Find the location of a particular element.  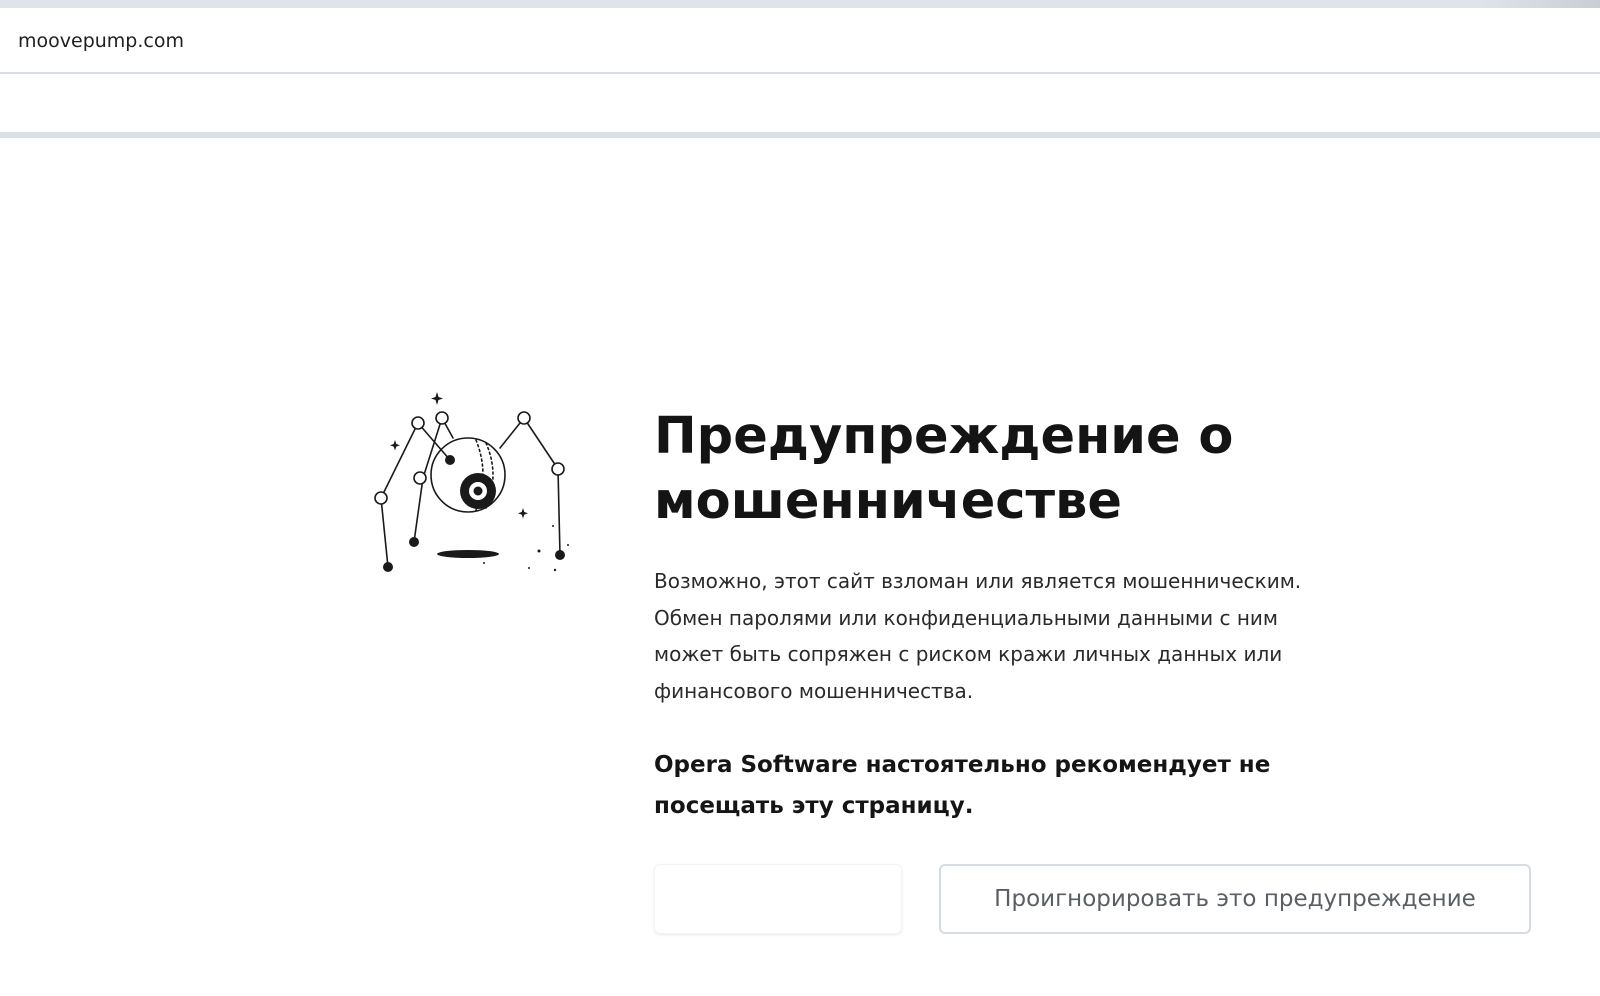

description-line: финансового мошенничества. is located at coordinates (814, 690).